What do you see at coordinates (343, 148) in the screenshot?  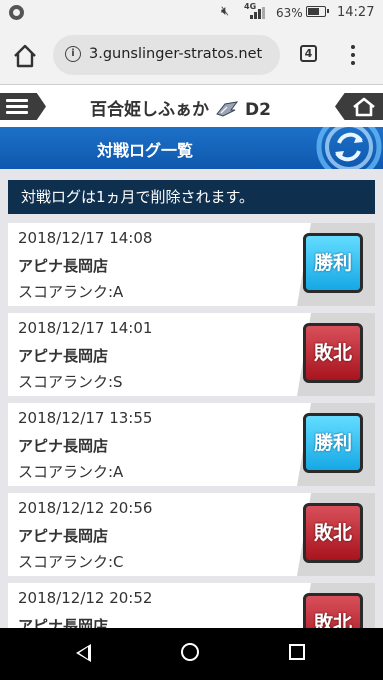 I see `refresh-emblem-icon` at bounding box center [343, 148].